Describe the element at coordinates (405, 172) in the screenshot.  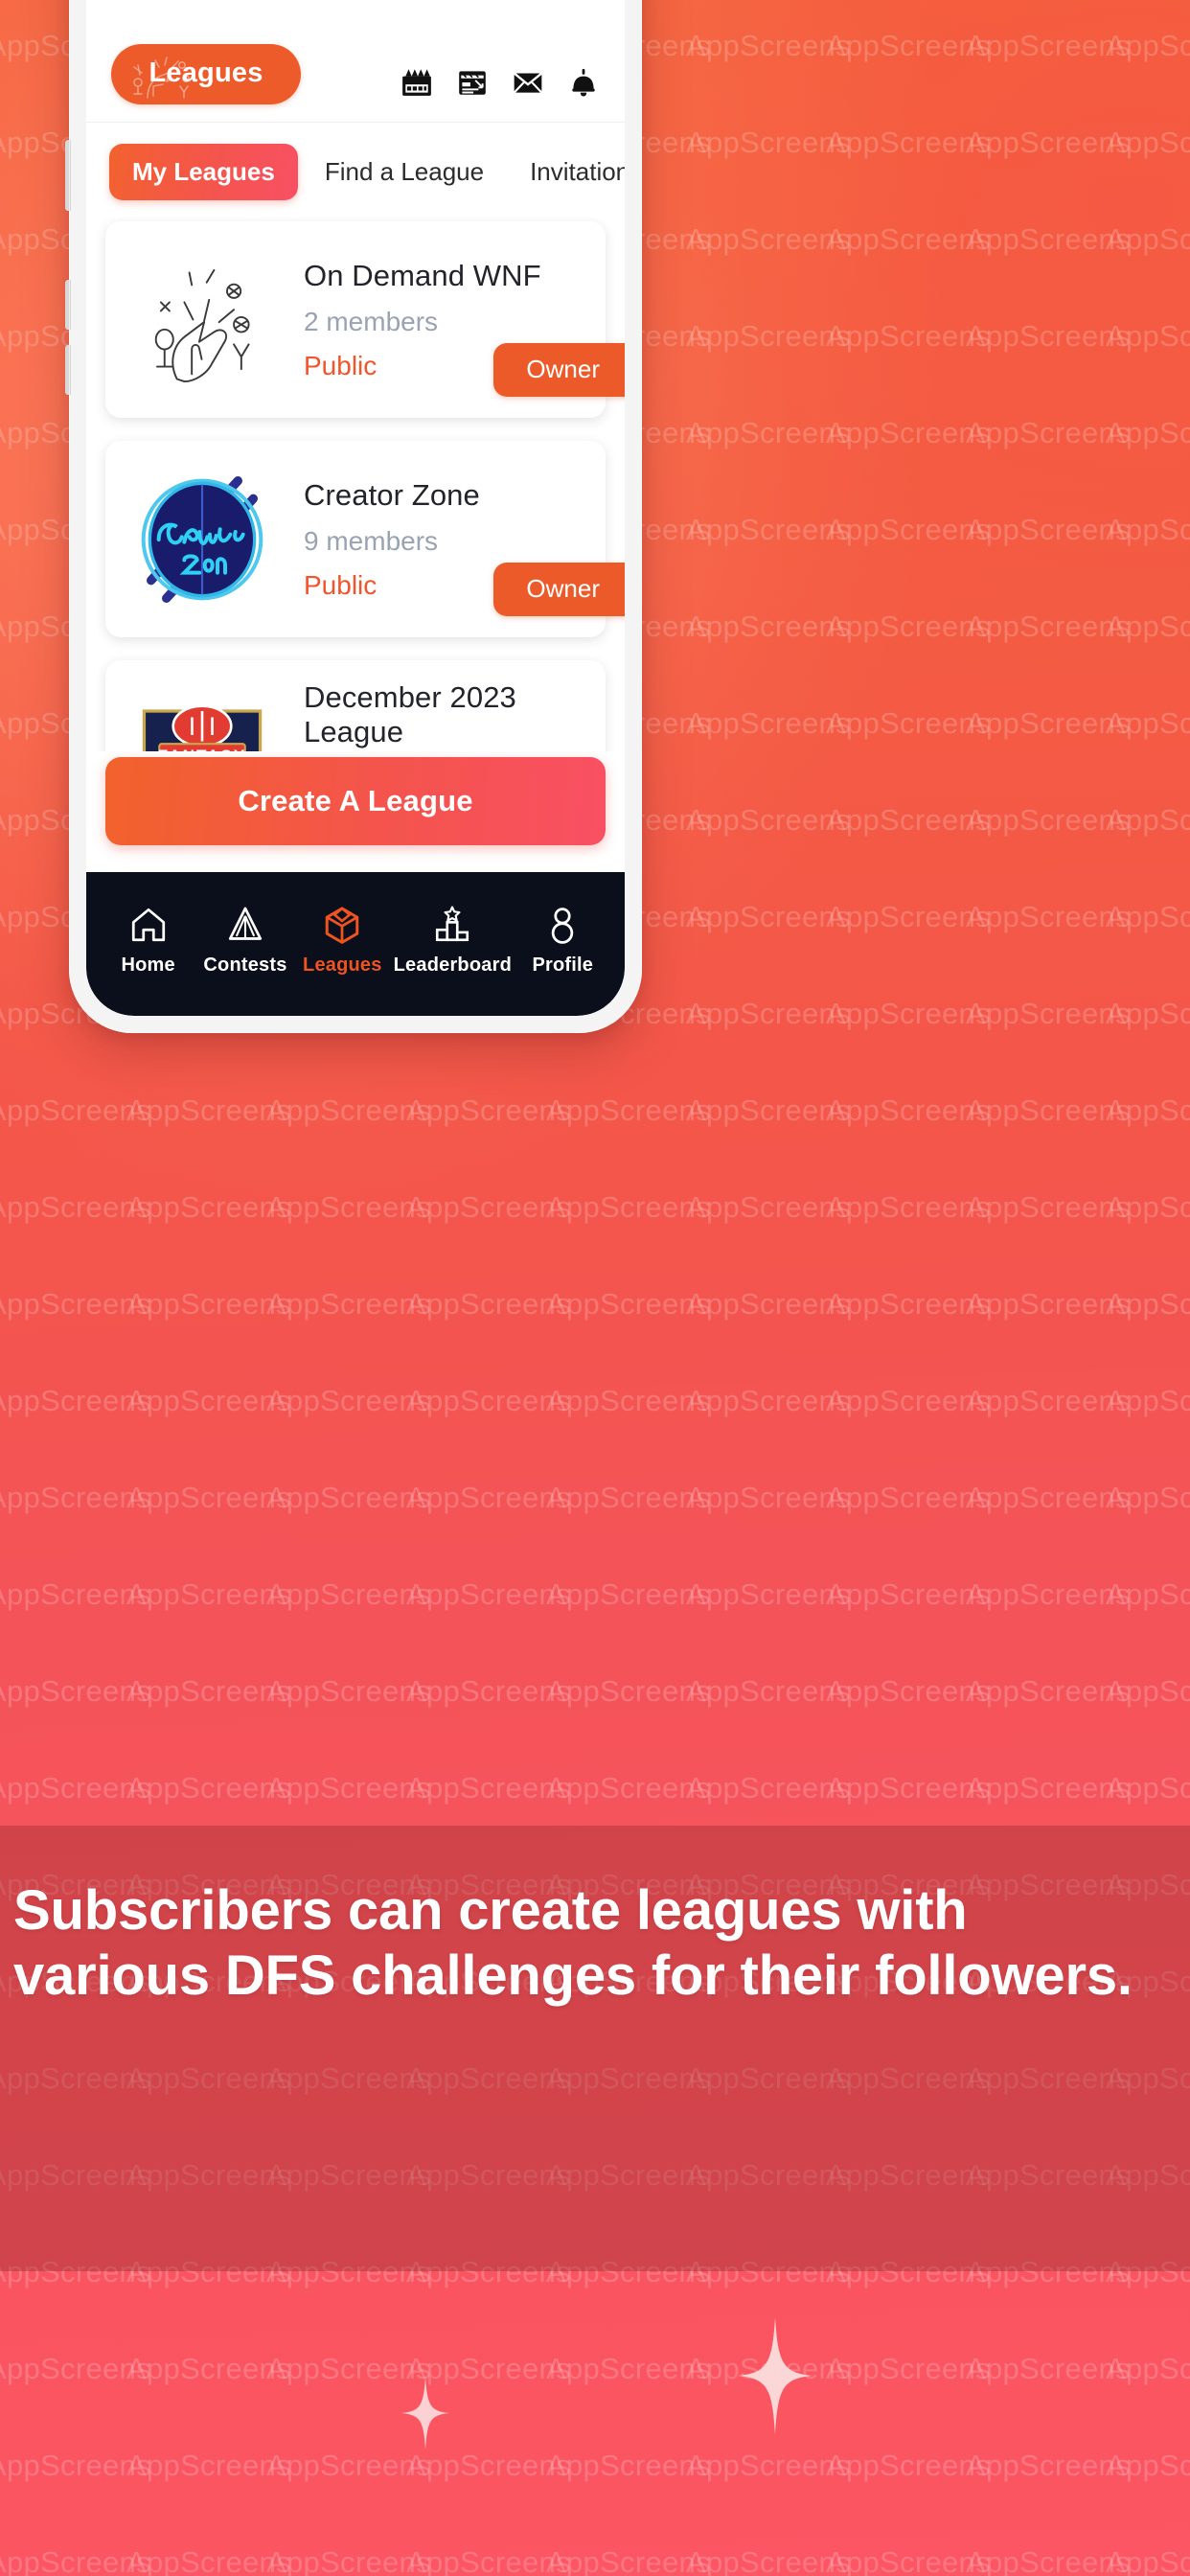
I see `tab-find-a-league: Find a League` at that location.